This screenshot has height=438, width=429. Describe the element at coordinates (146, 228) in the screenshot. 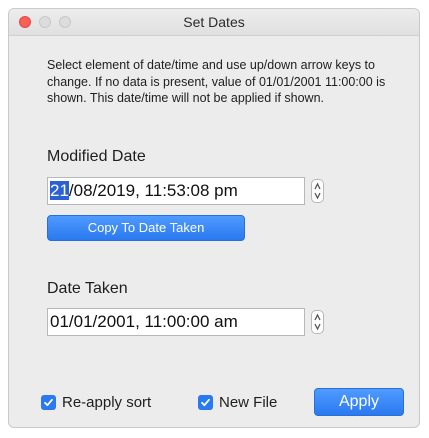

I see `copy-to-date-taken-button: Copy To Date Taken` at that location.